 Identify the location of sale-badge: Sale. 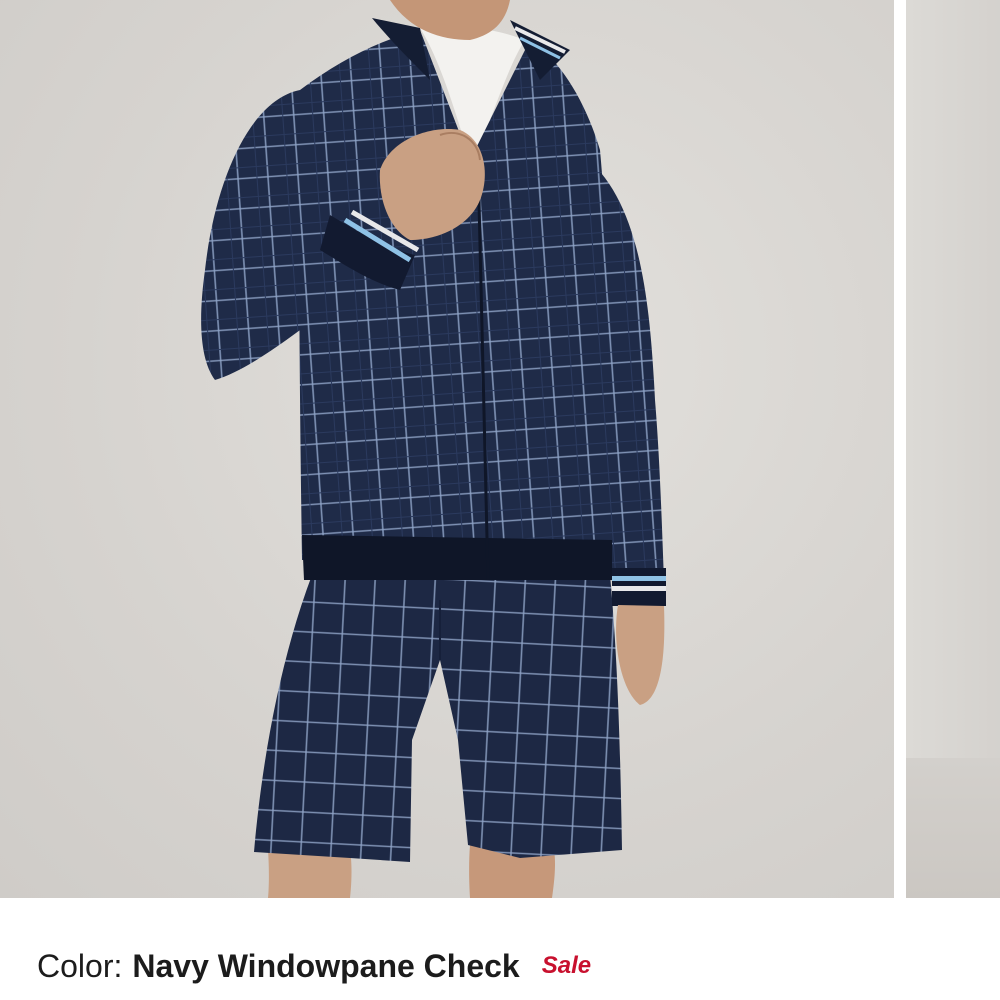
(566, 965).